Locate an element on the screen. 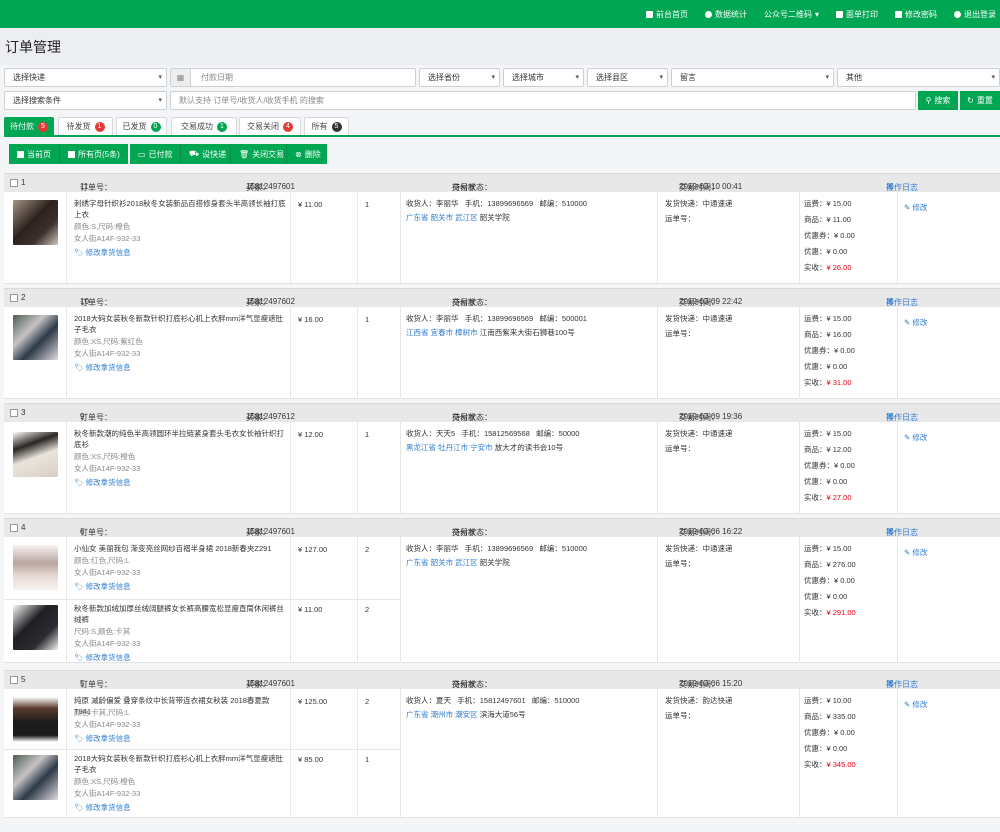 The image size is (1000, 832). pay-date-input: ▦ 付款日期 is located at coordinates (293, 77).